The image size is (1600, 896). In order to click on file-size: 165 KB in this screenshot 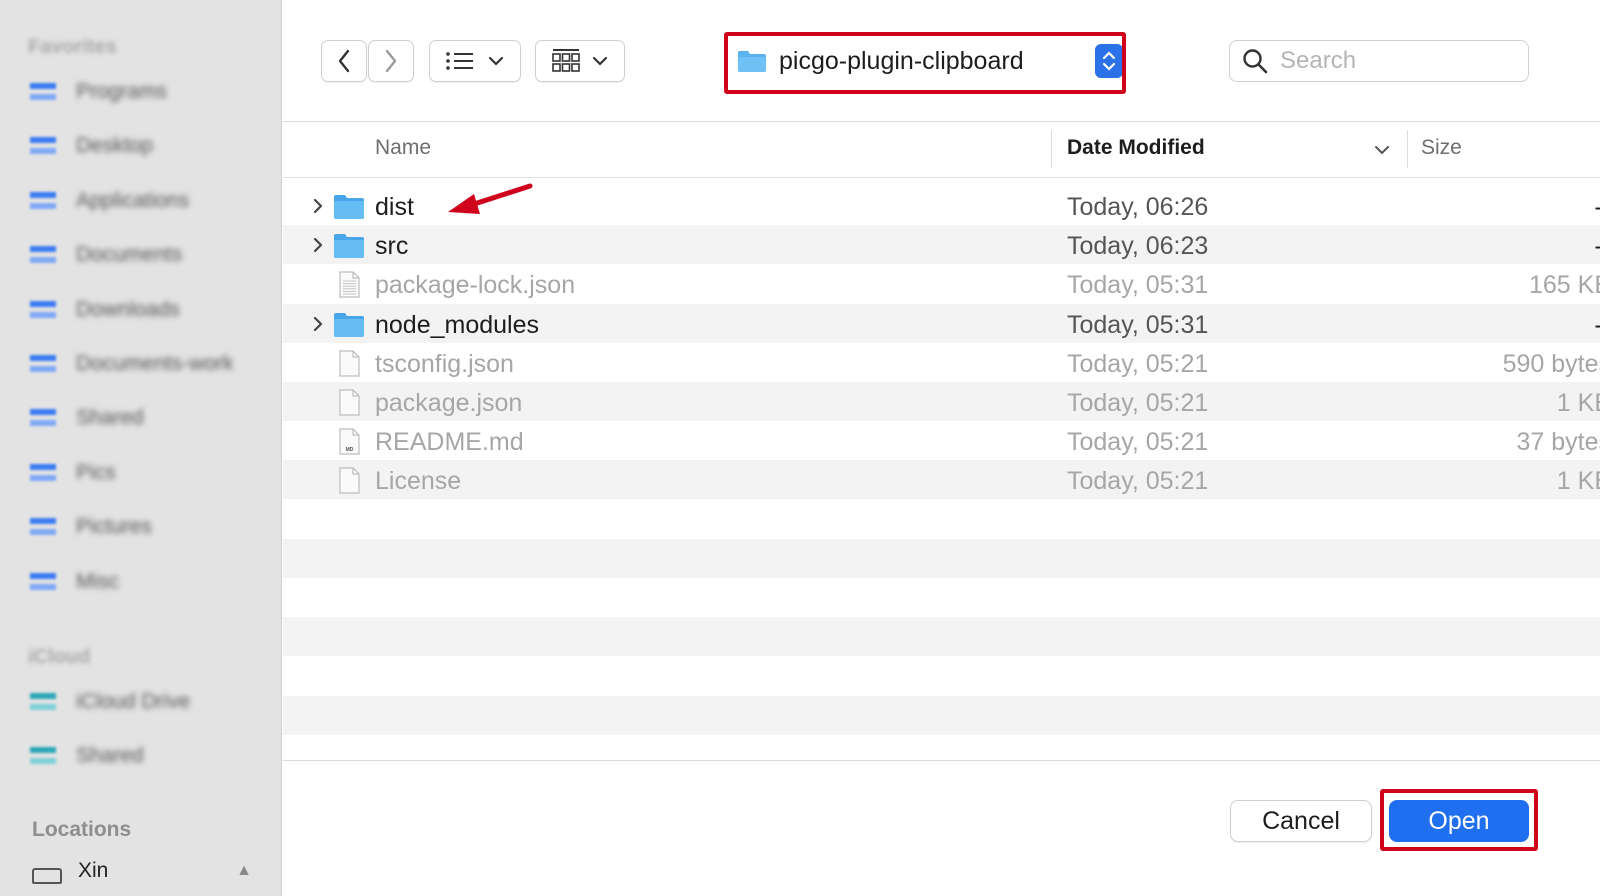, I will do `click(1564, 285)`.